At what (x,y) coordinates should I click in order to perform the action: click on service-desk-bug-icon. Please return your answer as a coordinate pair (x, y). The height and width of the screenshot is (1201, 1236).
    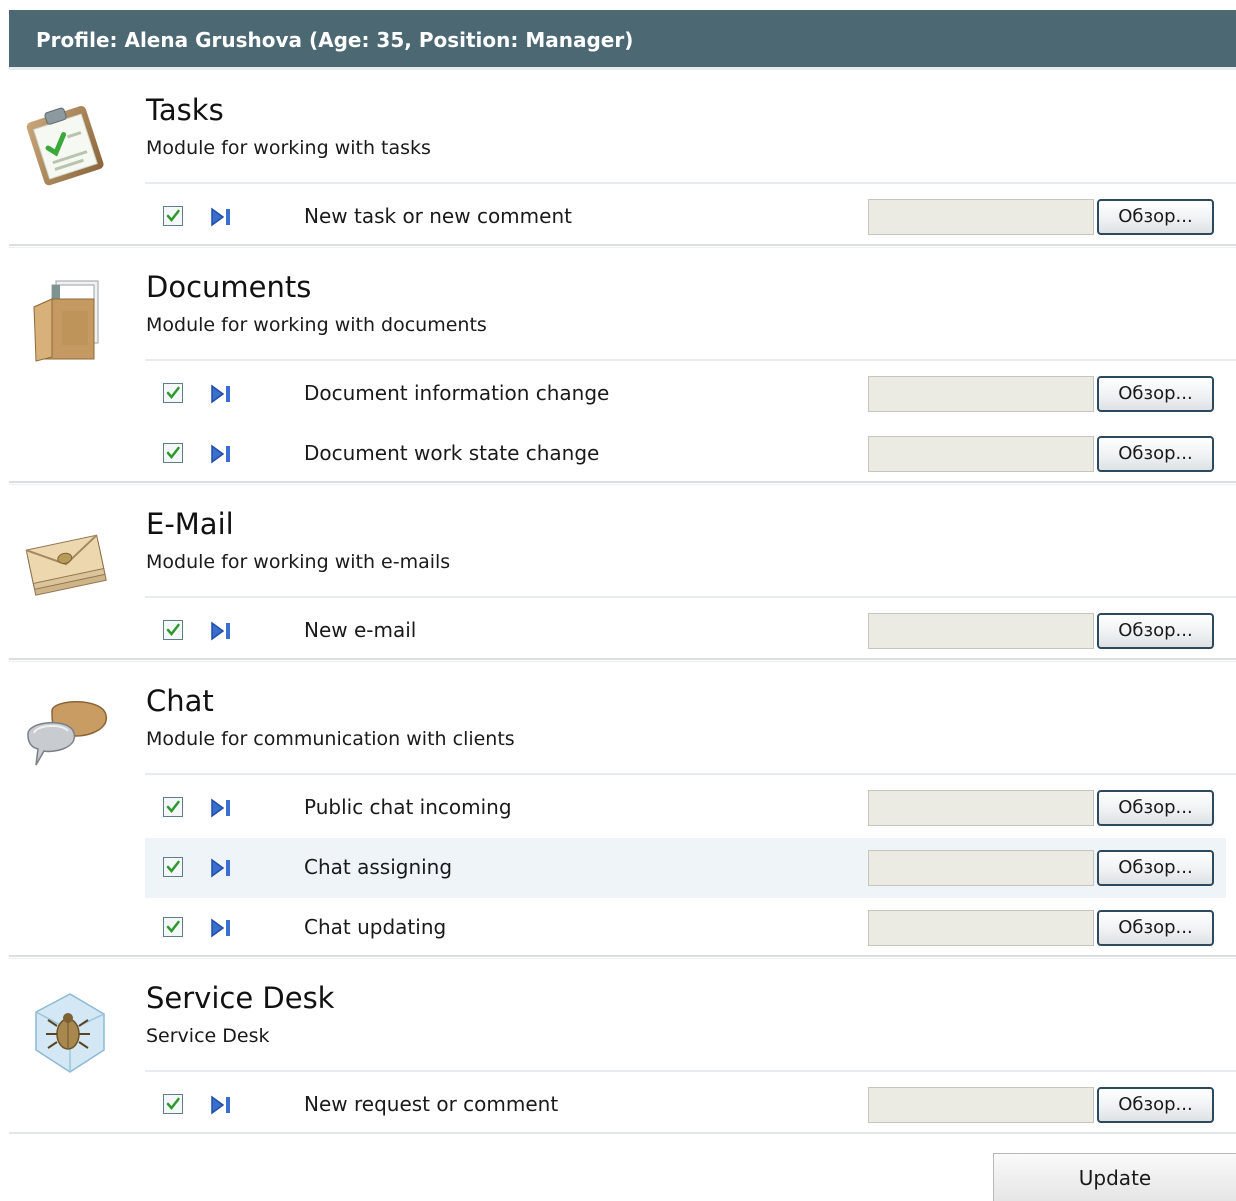
    Looking at the image, I should click on (67, 1033).